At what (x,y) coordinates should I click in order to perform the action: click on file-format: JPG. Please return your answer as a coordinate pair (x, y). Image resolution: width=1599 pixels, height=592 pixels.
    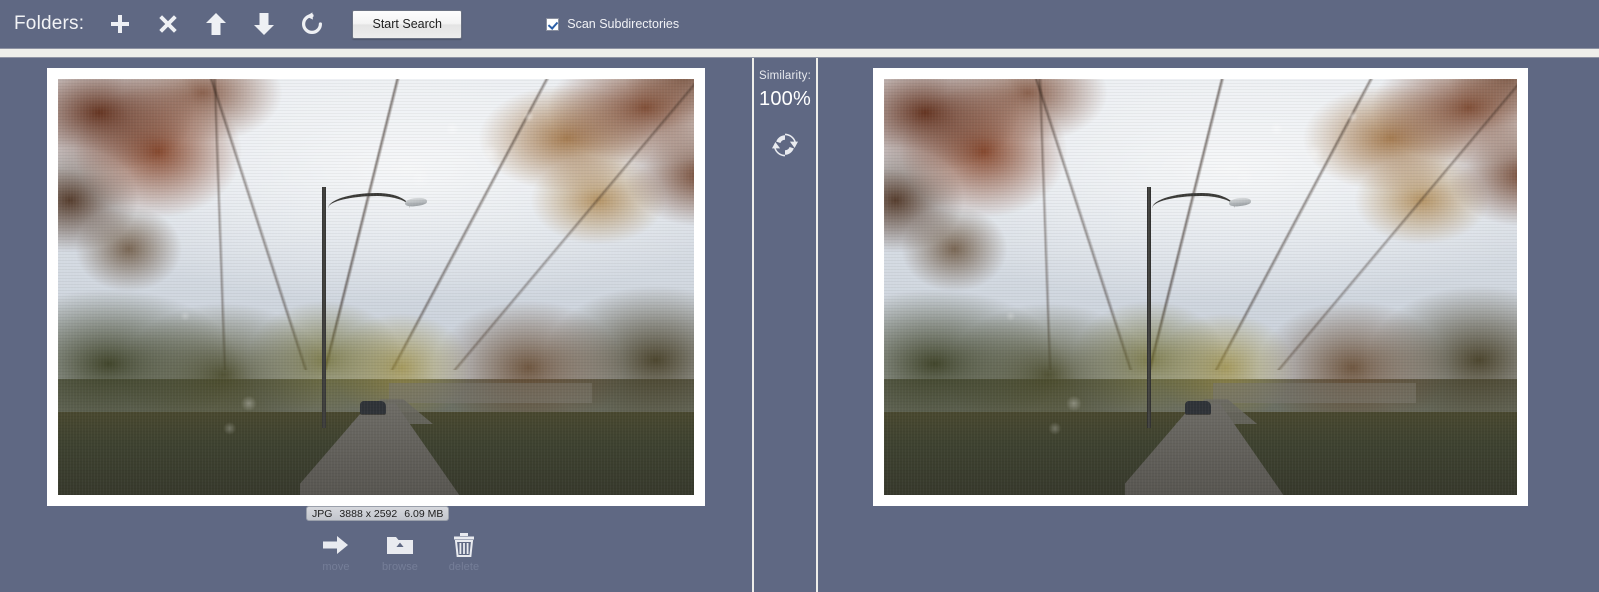
    Looking at the image, I should click on (322, 513).